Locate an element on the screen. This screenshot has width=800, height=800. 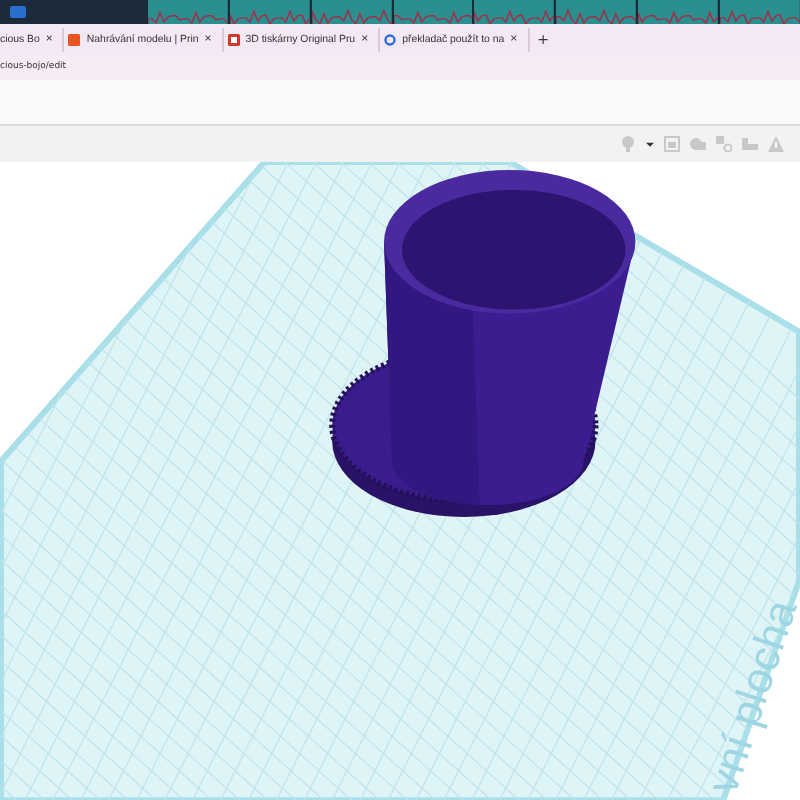
workplane-label: vní plocha is located at coordinates (748, 696).